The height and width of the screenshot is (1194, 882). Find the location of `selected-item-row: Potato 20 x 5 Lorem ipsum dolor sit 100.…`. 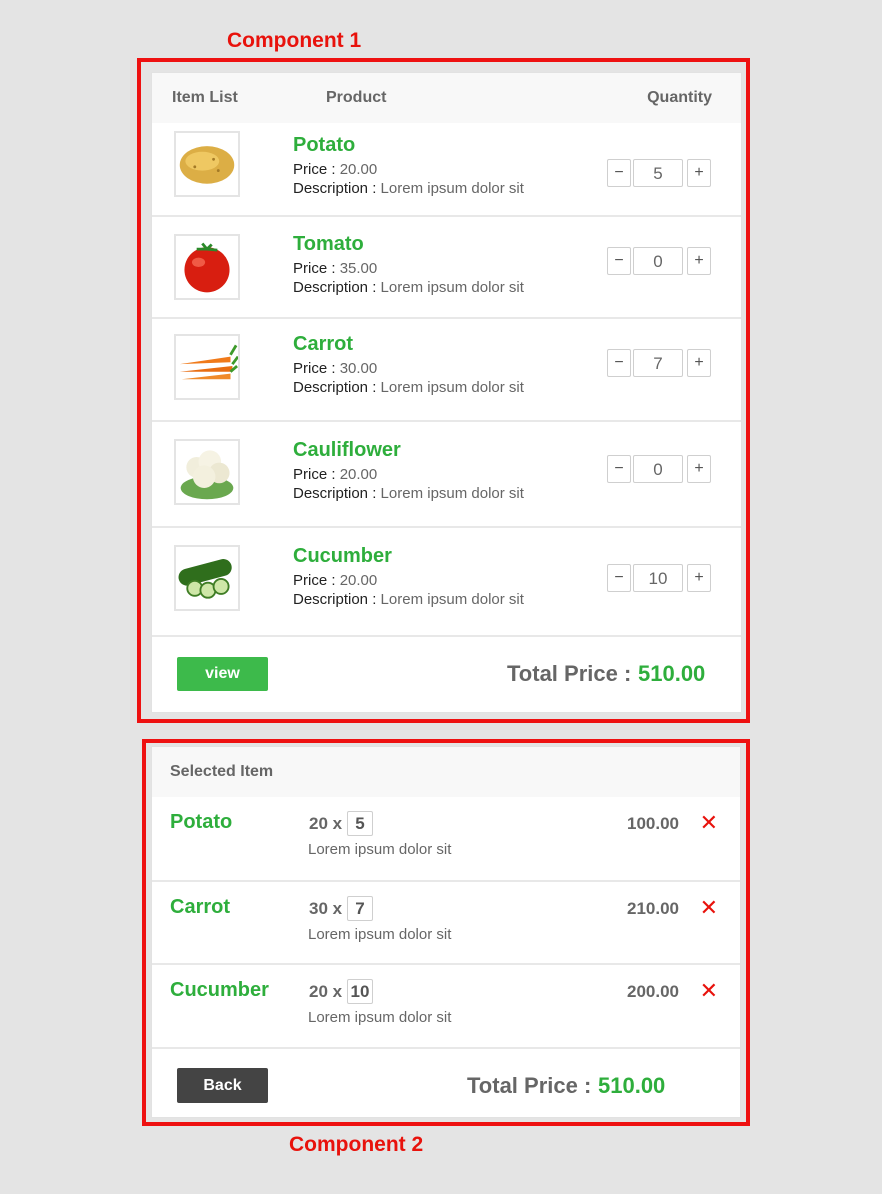

selected-item-row: Potato 20 x 5 Lorem ipsum dolor sit 100.… is located at coordinates (446, 838).